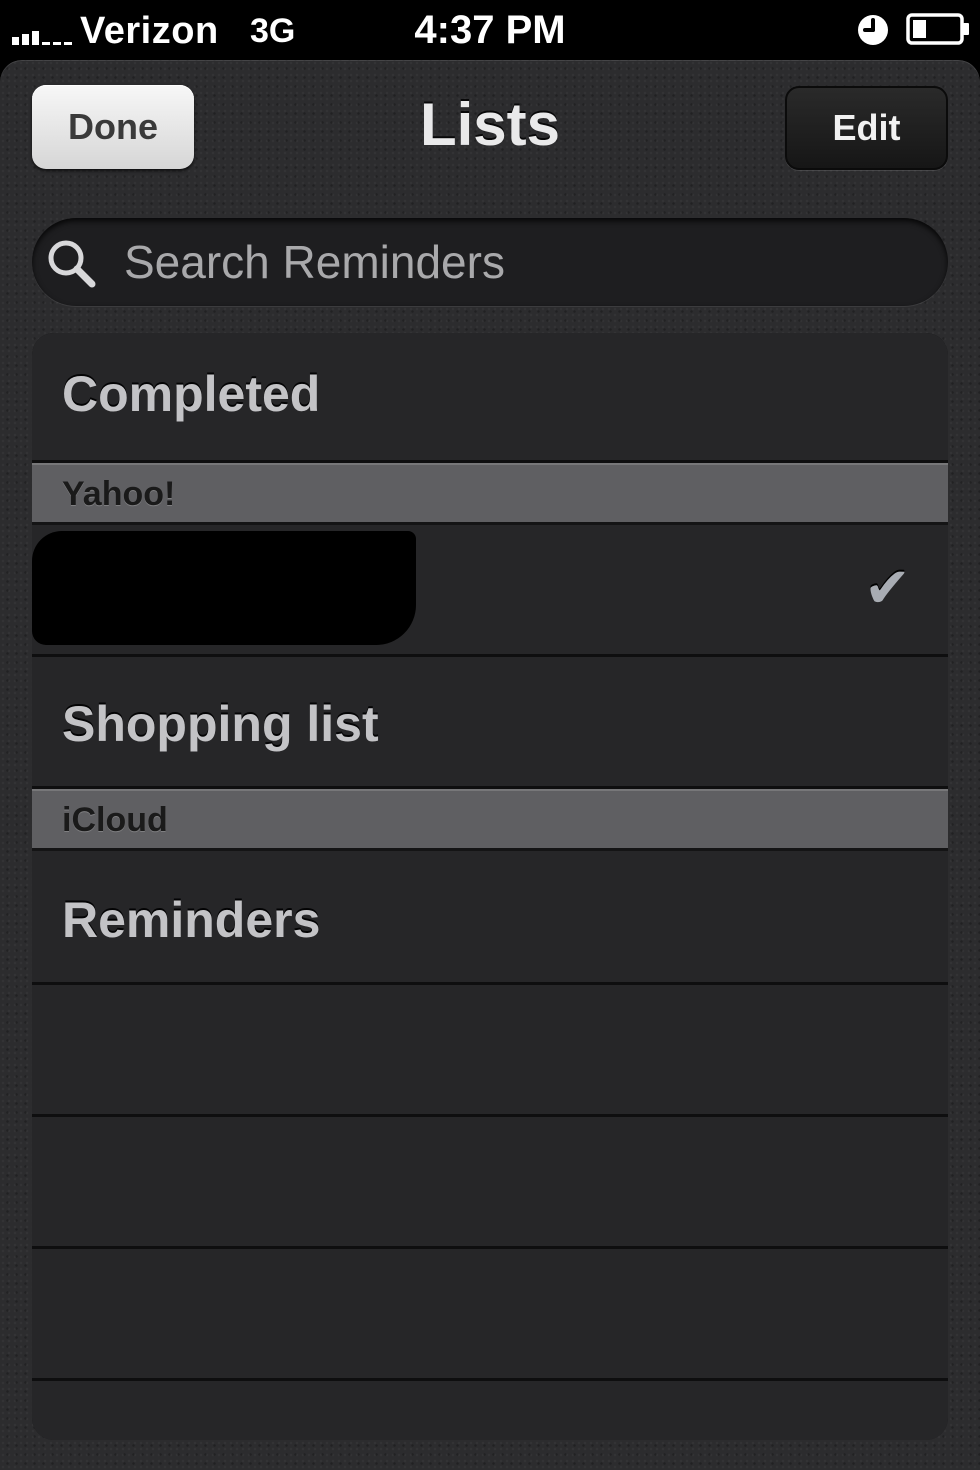 Image resolution: width=980 pixels, height=1470 pixels. I want to click on section-header-label: Yahoo!, so click(119, 494).